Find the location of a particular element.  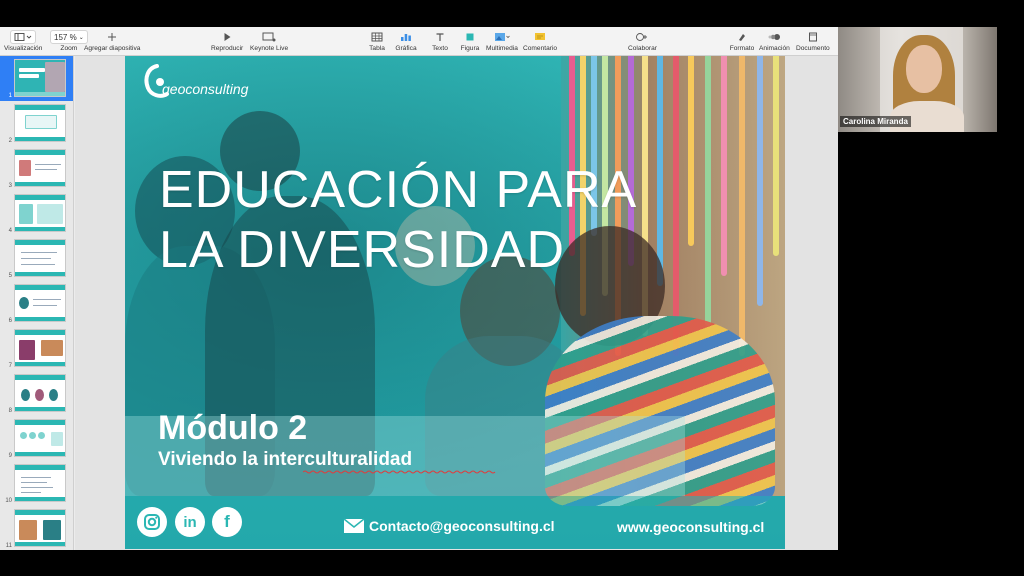

slide-number: 9 is located at coordinates (10, 456).